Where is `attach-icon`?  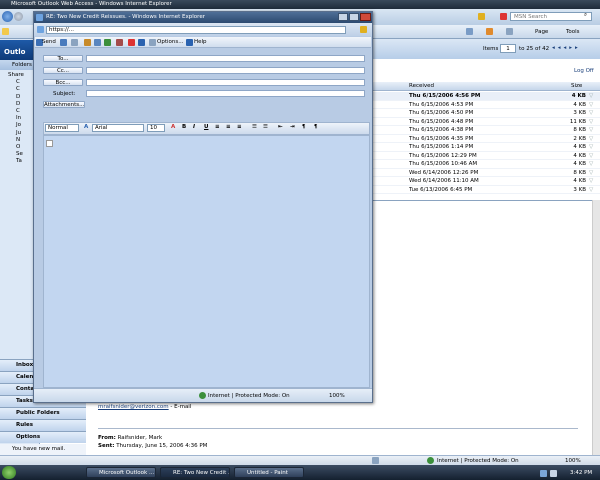
attach-icon is located at coordinates (87, 42).